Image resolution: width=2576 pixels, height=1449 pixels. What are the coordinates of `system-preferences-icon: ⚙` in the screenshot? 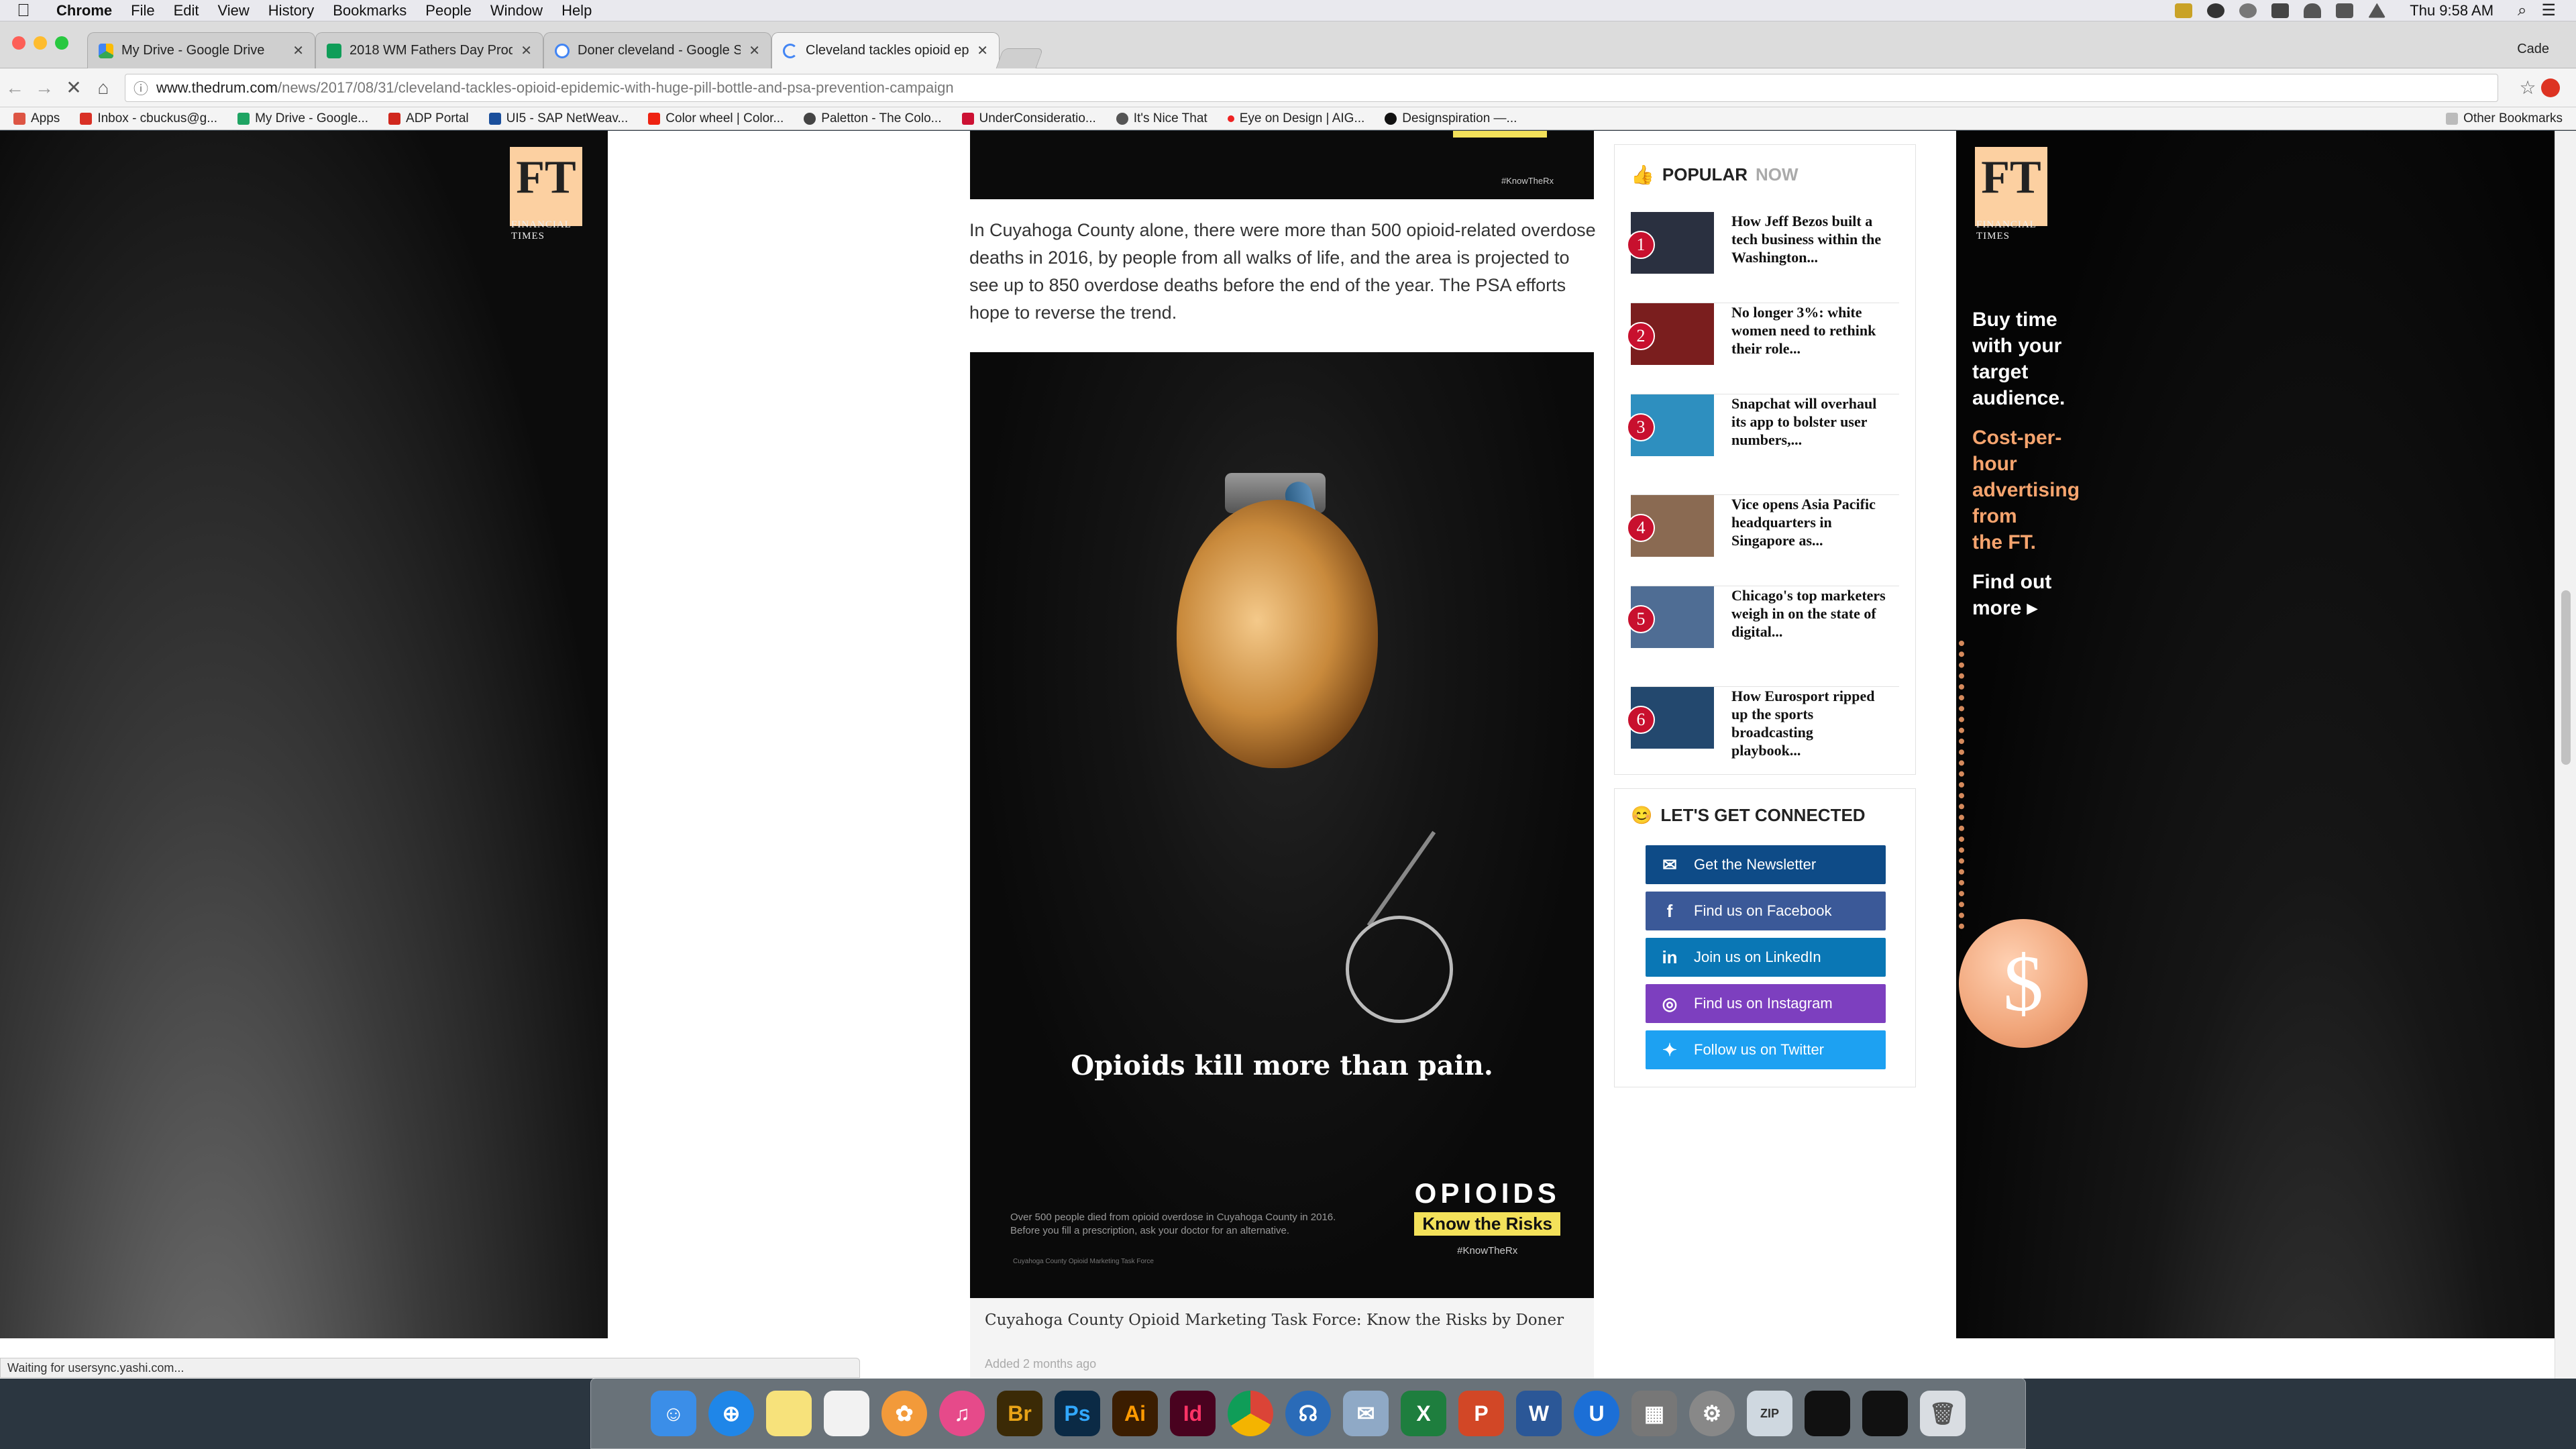 It's located at (1712, 1413).